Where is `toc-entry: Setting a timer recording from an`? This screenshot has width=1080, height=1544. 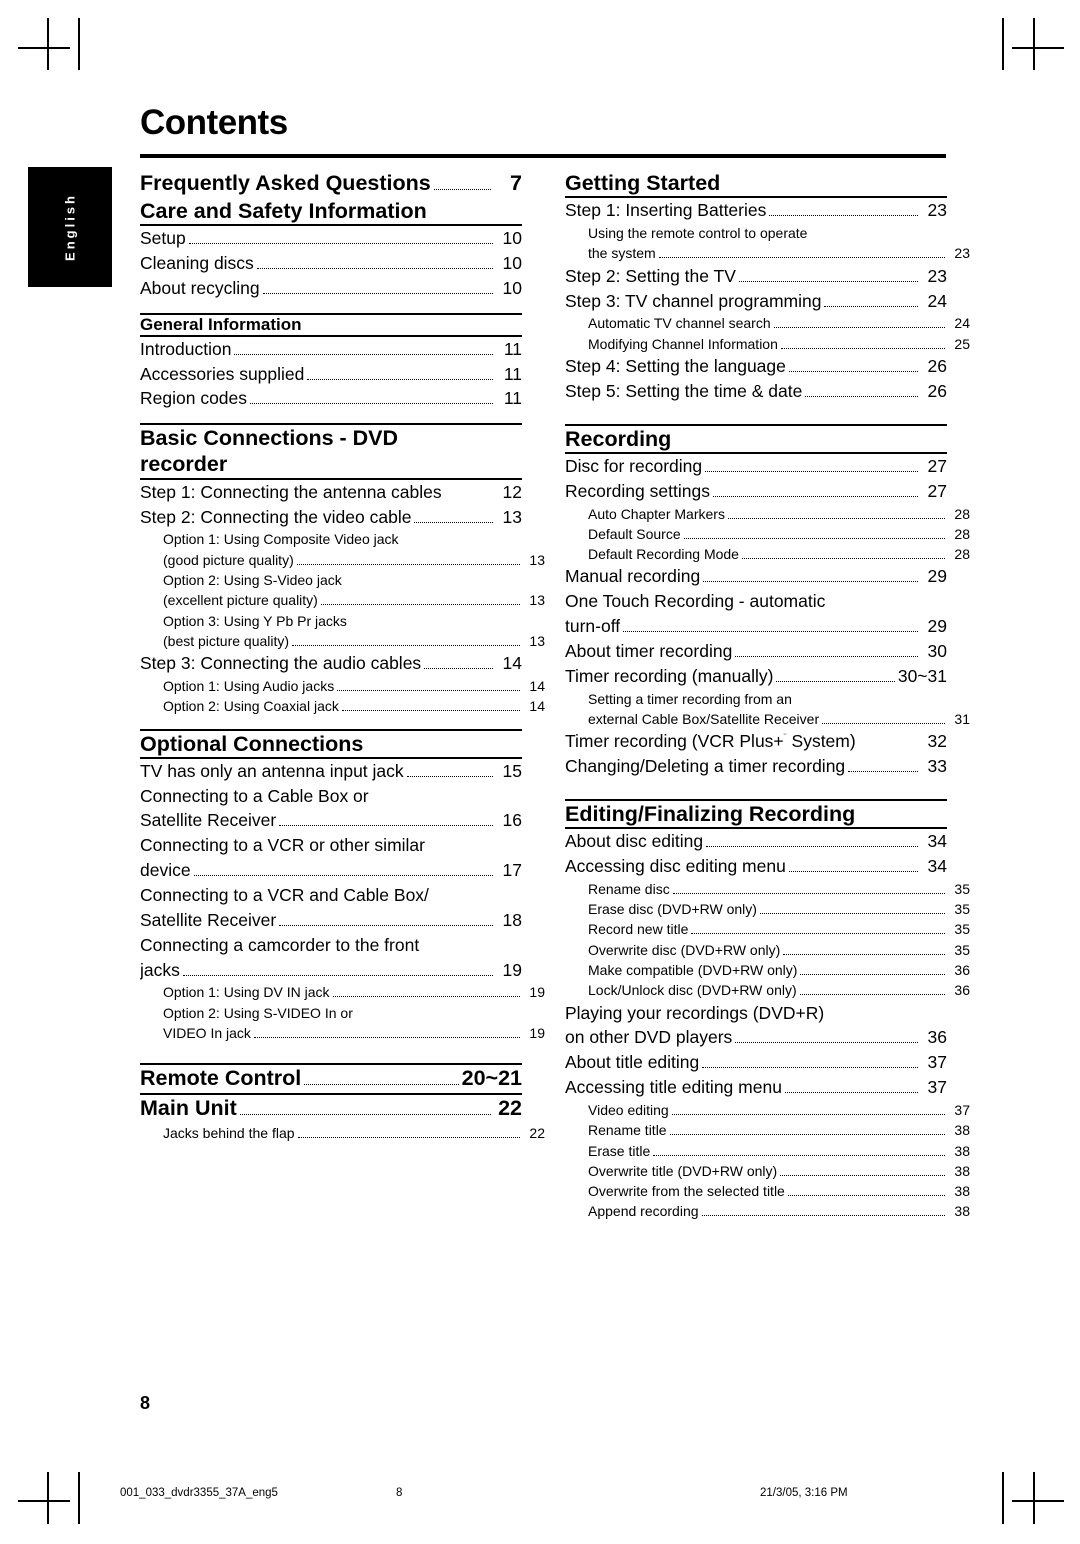 toc-entry: Setting a timer recording from an is located at coordinates (767, 699).